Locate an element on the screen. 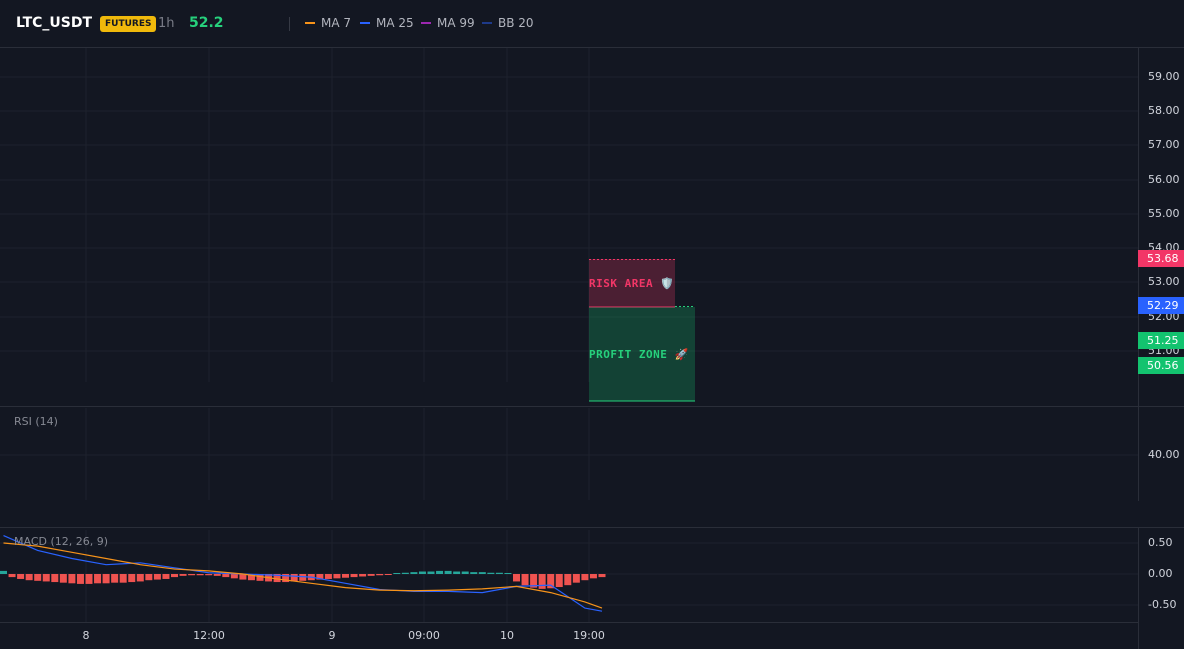 This screenshot has width=1184, height=649. time-axis-border is located at coordinates (569, 622).